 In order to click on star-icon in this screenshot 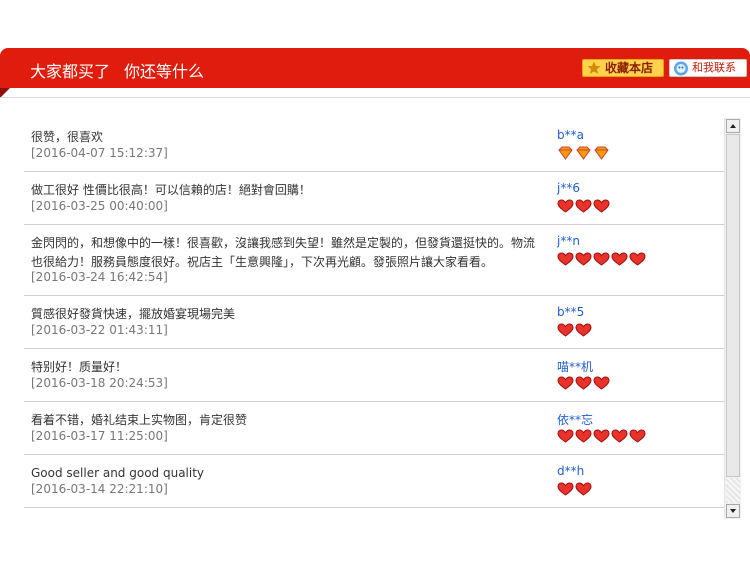, I will do `click(594, 67)`.